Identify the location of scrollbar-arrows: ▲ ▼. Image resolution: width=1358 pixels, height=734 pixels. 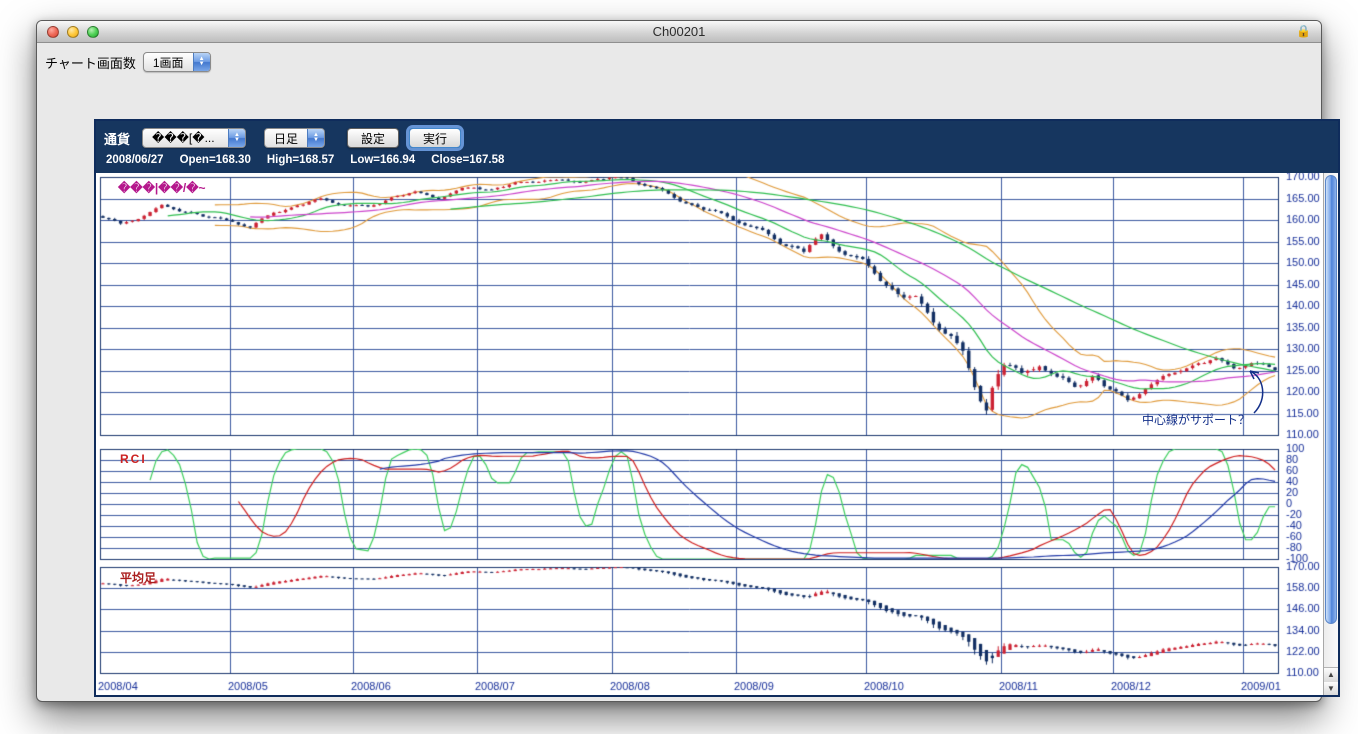
(1331, 681).